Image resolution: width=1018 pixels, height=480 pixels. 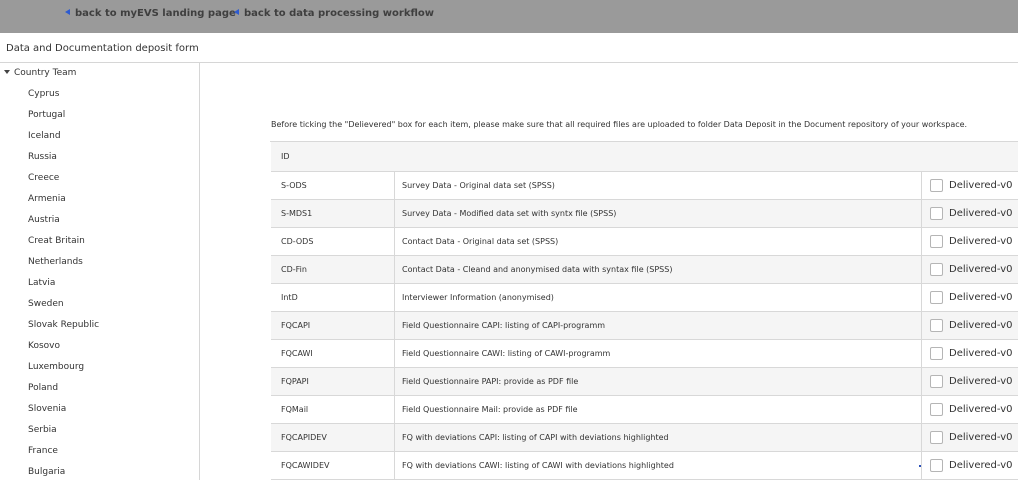 I want to click on row-id: FQCAWI, so click(x=297, y=353).